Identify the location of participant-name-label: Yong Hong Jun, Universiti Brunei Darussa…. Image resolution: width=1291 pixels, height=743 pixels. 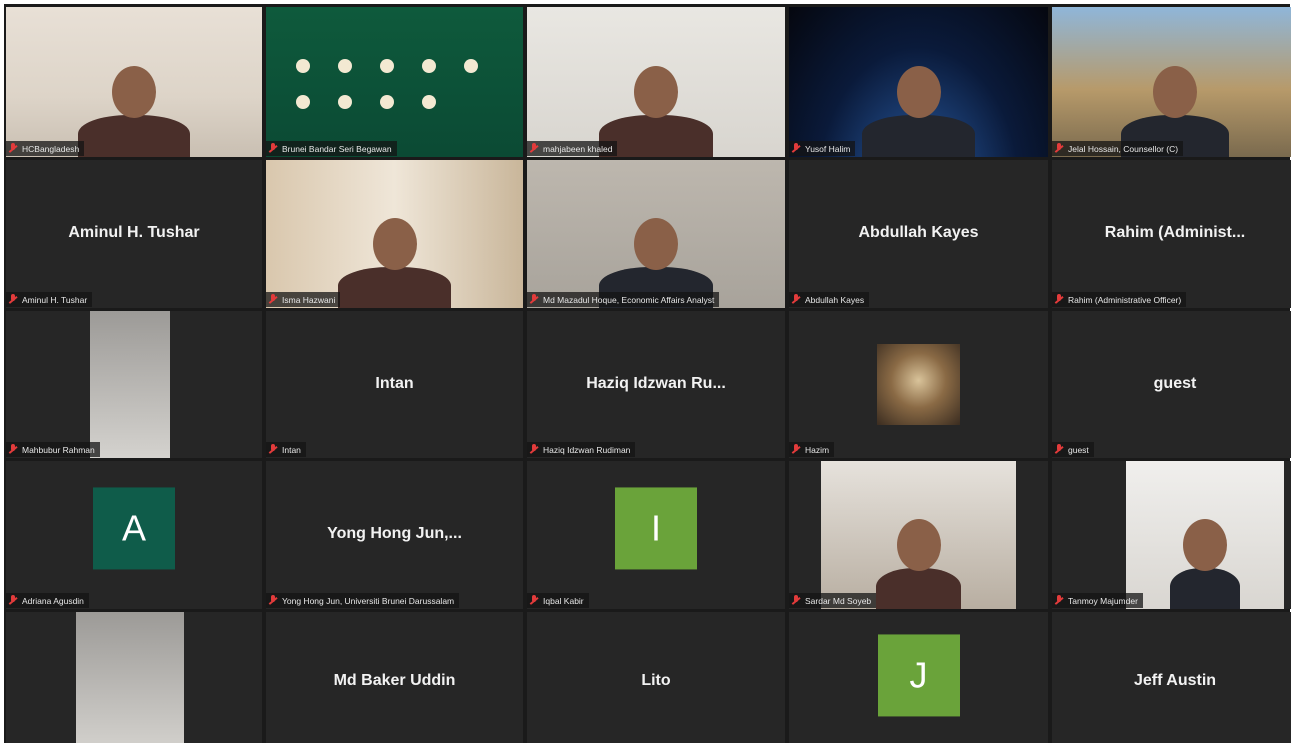
(363, 600).